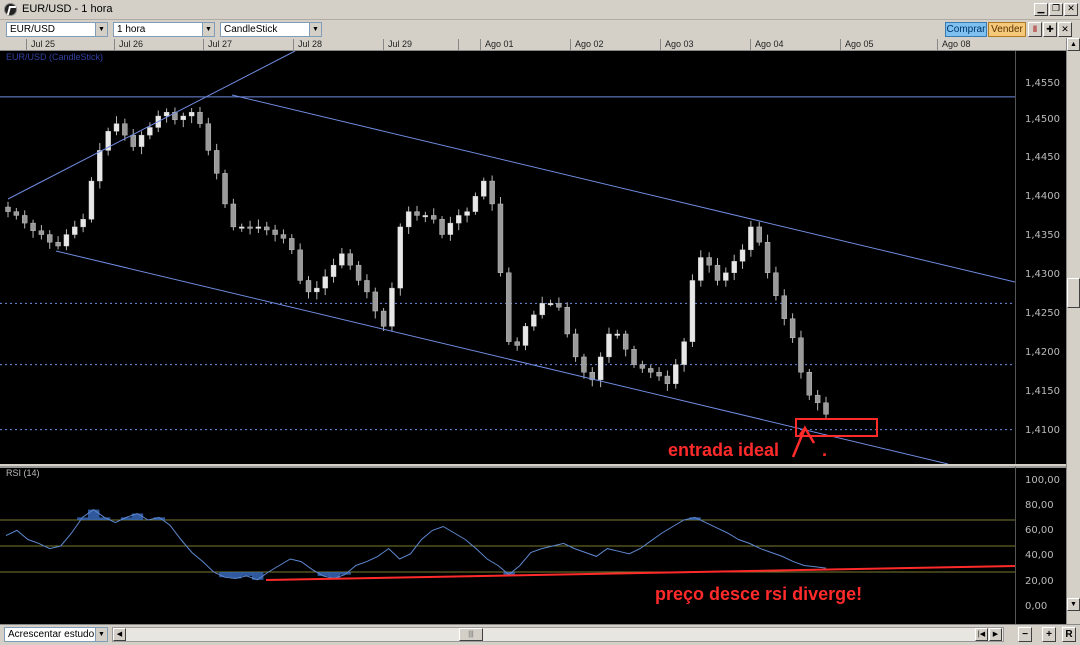 This screenshot has height=645, width=1080. I want to click on horizontal-scrollbar: ◀ ||| |◀ ▶, so click(558, 634).